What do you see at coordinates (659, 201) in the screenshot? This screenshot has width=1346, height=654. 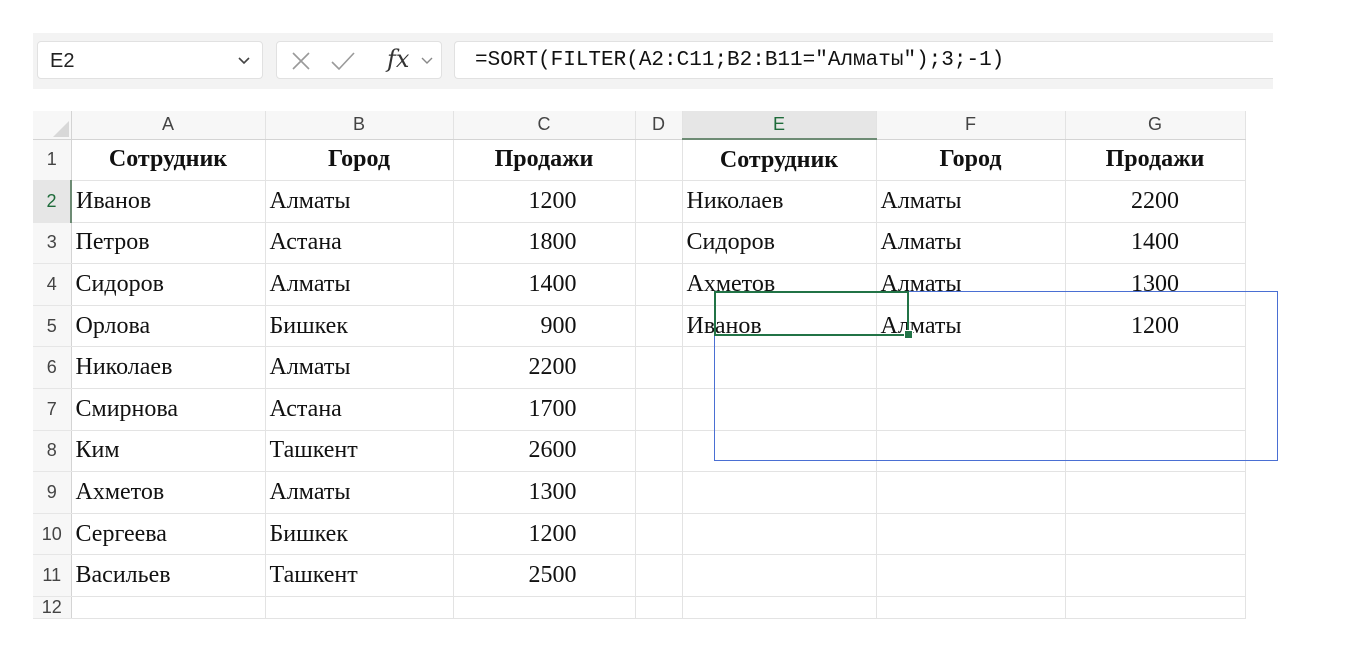 I see `cell-d2` at bounding box center [659, 201].